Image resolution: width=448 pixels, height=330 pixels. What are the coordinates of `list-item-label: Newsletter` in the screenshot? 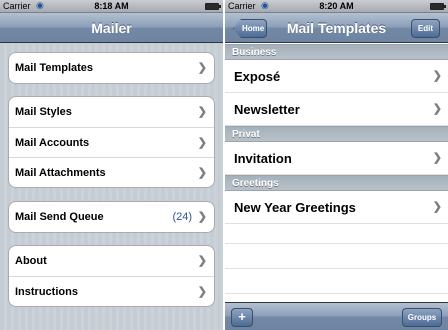 It's located at (267, 109).